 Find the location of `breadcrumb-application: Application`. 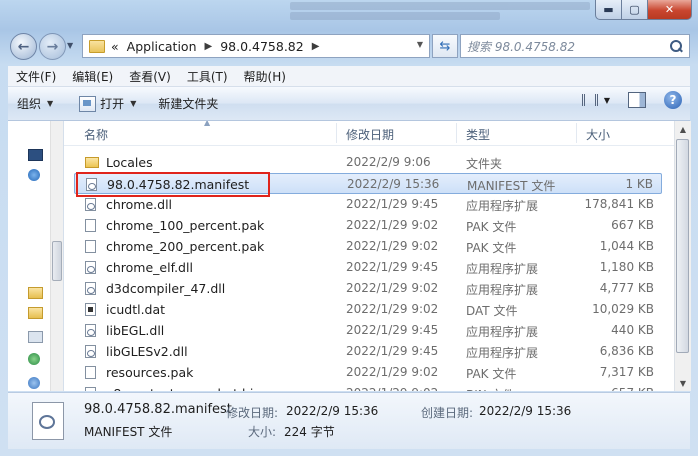

breadcrumb-application: Application is located at coordinates (162, 46).